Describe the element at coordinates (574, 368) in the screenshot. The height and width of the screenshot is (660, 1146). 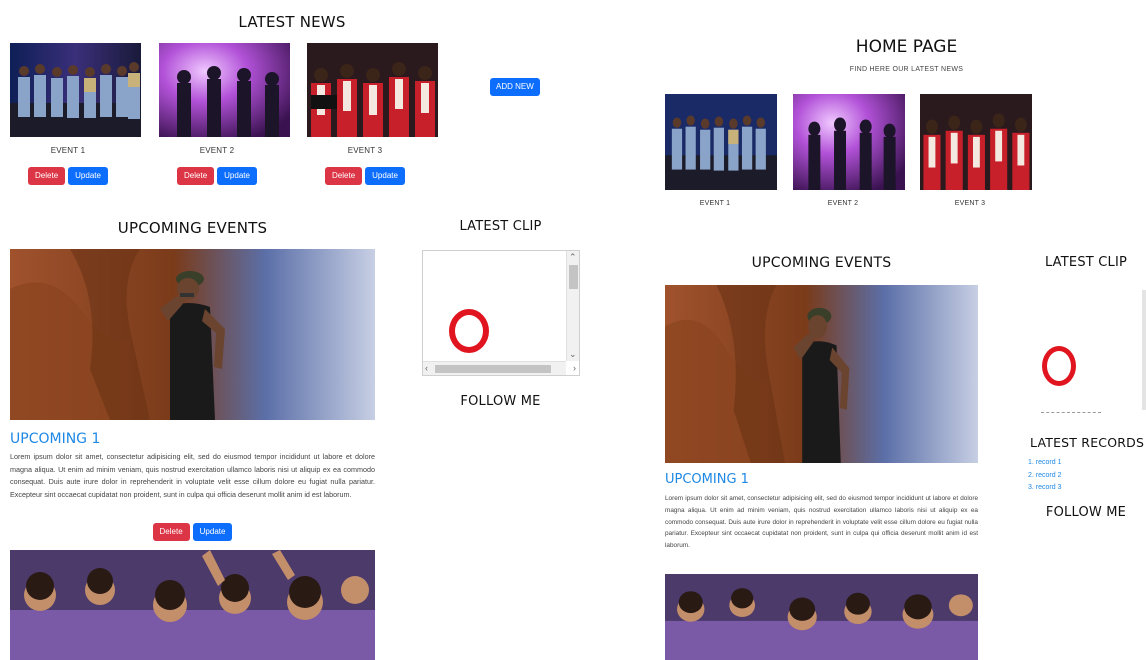
I see `scroll-right-arrow-icon: ›` at that location.